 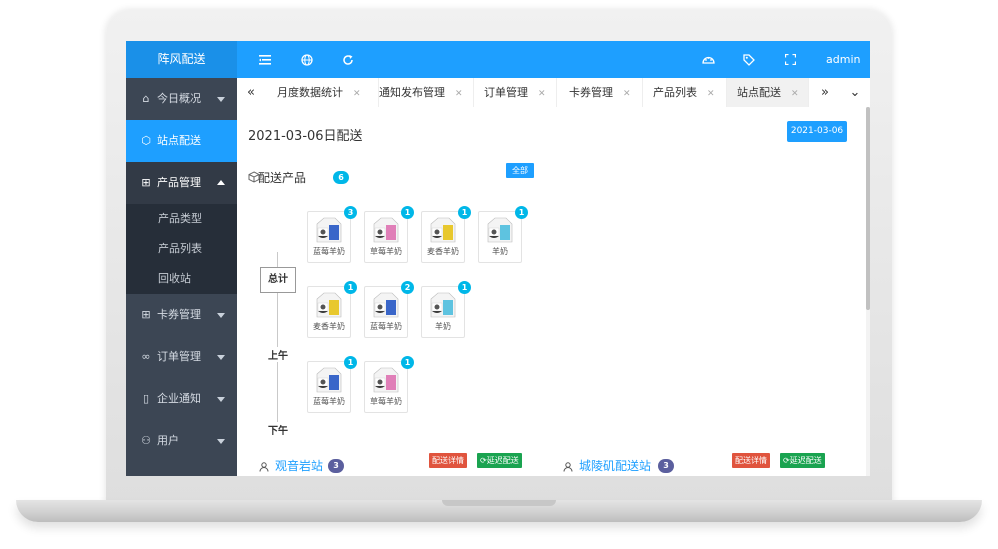 I want to click on sidebar-item-label: 订单管理, so click(x=179, y=356).